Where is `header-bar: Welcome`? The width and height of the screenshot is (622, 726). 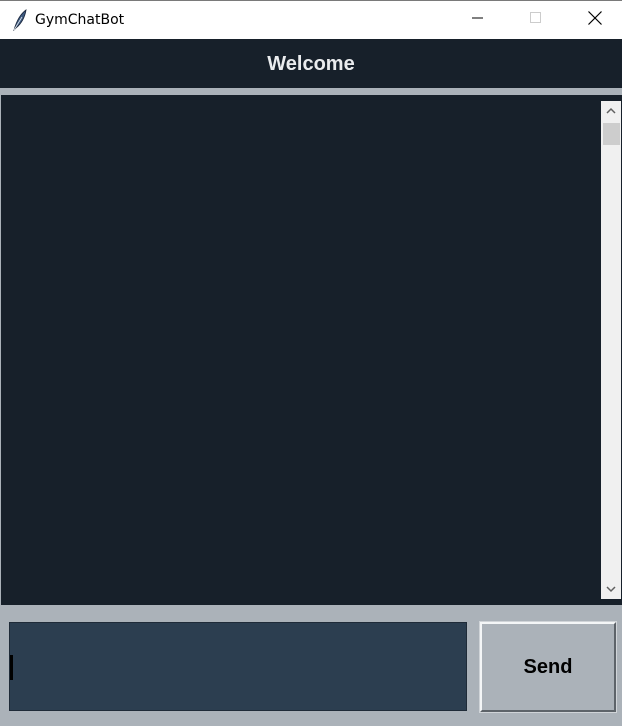
header-bar: Welcome is located at coordinates (311, 63).